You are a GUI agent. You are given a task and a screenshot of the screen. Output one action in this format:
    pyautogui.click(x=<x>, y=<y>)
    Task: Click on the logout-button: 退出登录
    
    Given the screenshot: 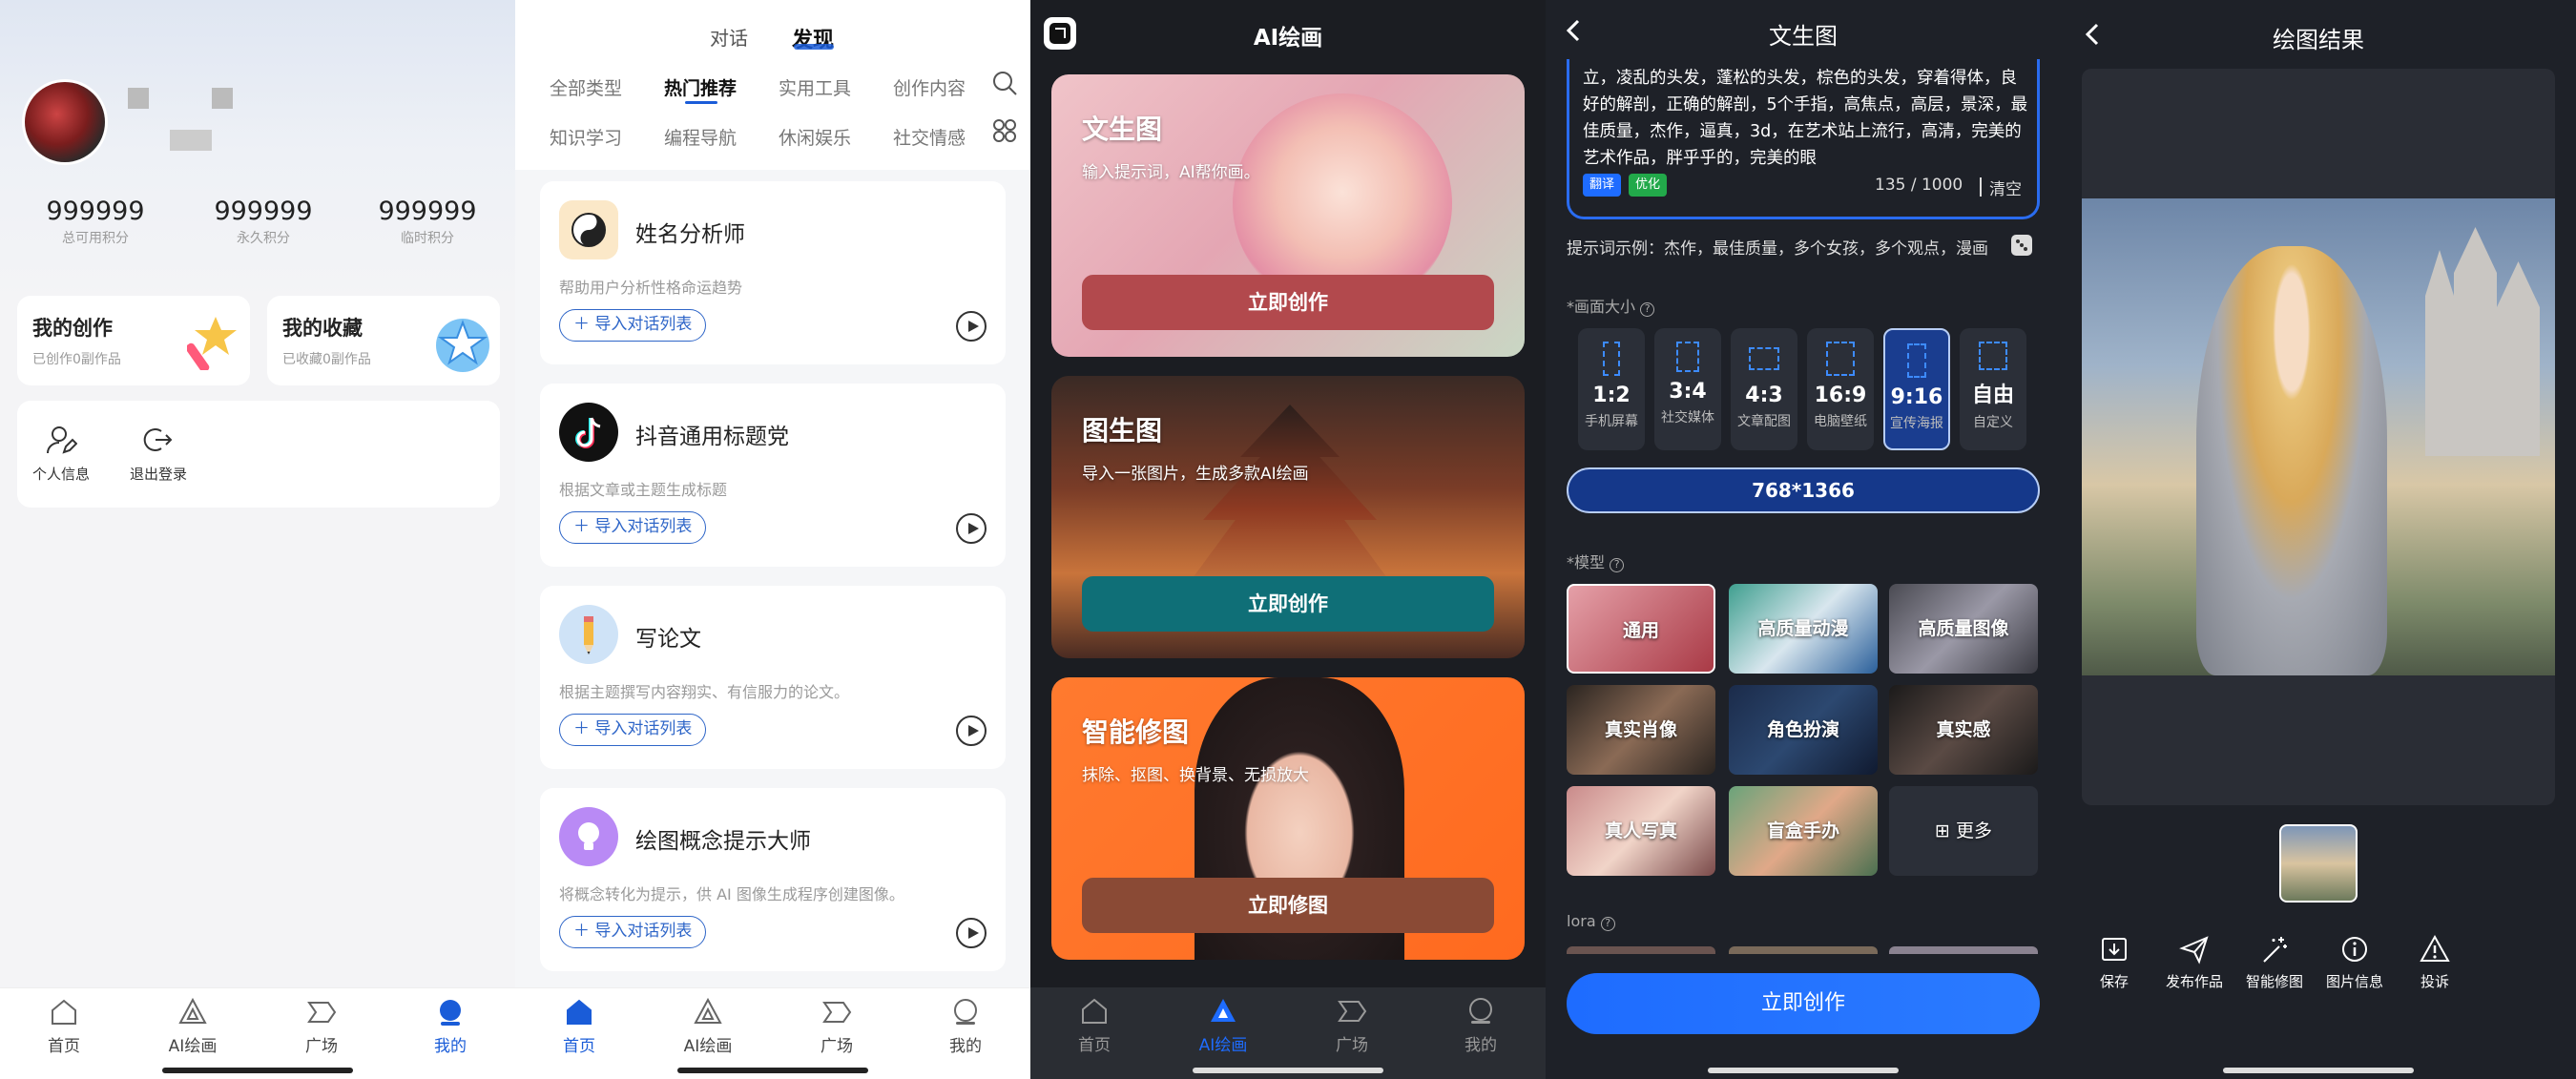 What is the action you would take?
    pyautogui.click(x=158, y=454)
    